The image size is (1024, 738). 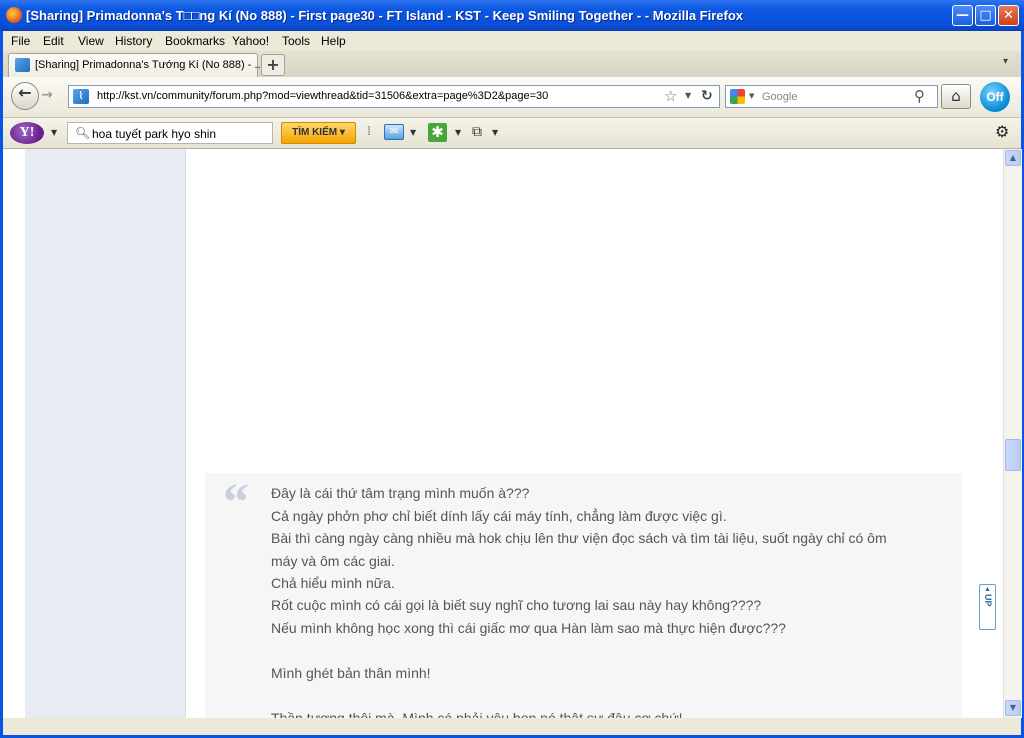 I want to click on search-engine-dropdown-icon: ▼, so click(x=751, y=96).